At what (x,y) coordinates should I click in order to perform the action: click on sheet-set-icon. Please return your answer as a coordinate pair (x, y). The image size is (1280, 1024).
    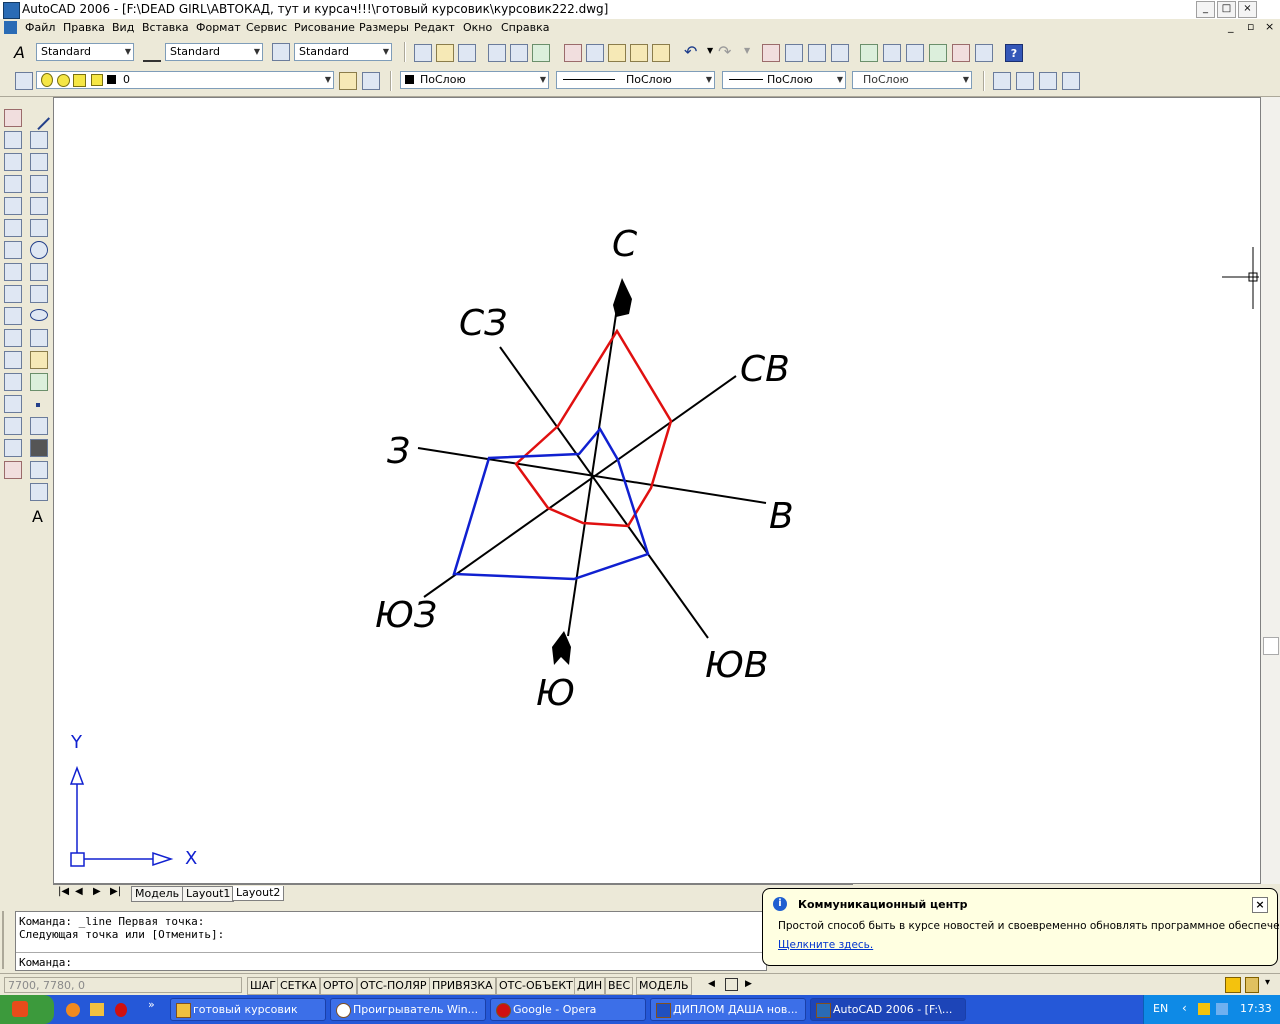
    Looking at the image, I should click on (938, 53).